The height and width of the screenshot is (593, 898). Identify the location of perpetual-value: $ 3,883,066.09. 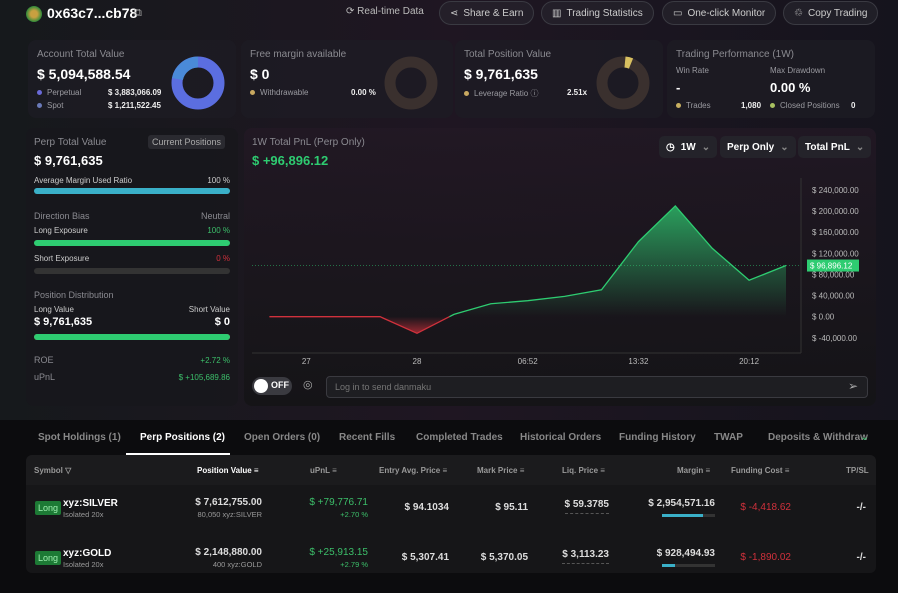
(135, 92).